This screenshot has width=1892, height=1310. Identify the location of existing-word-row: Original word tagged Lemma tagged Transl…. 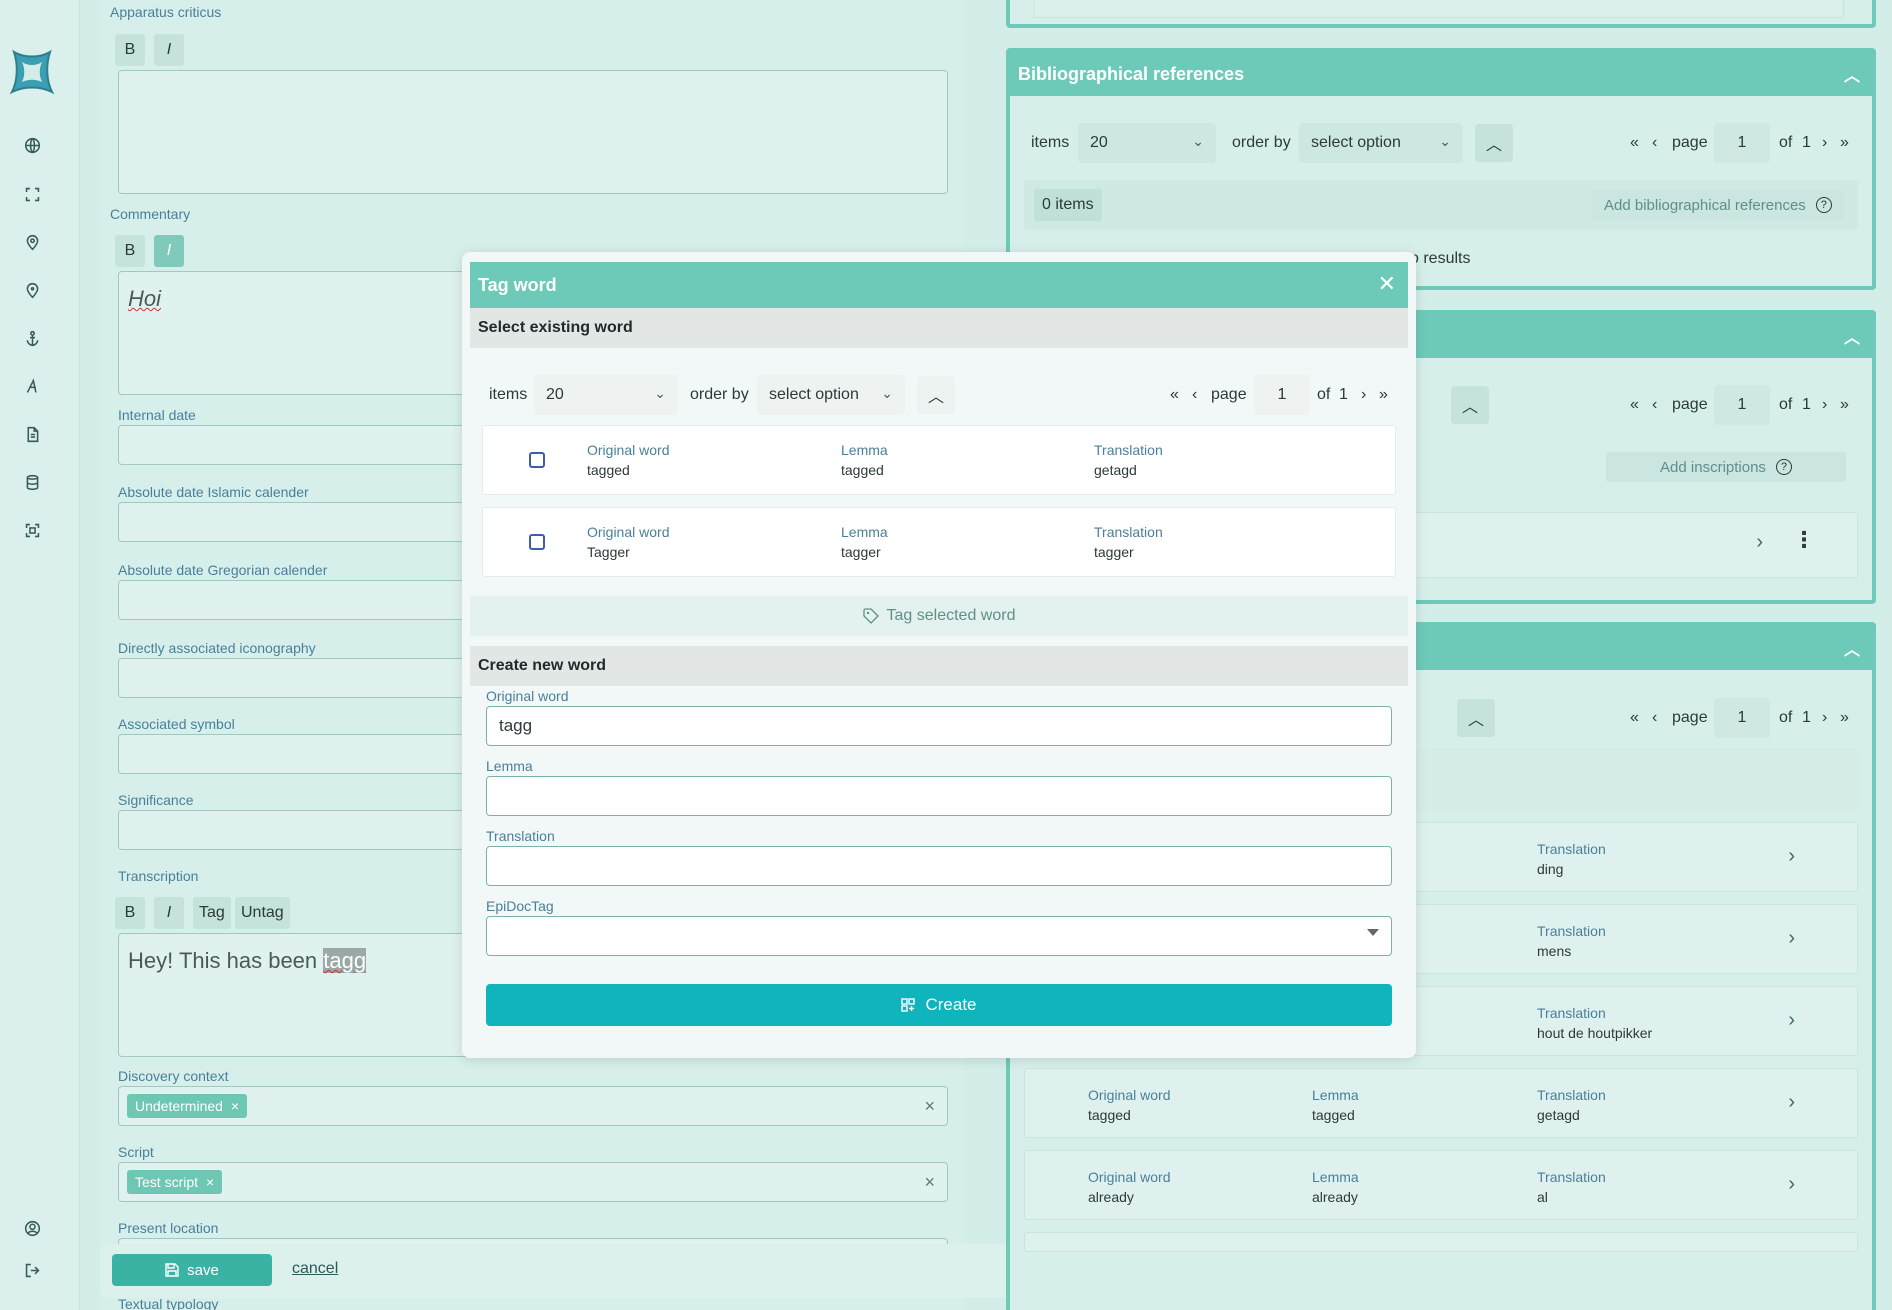
(939, 460).